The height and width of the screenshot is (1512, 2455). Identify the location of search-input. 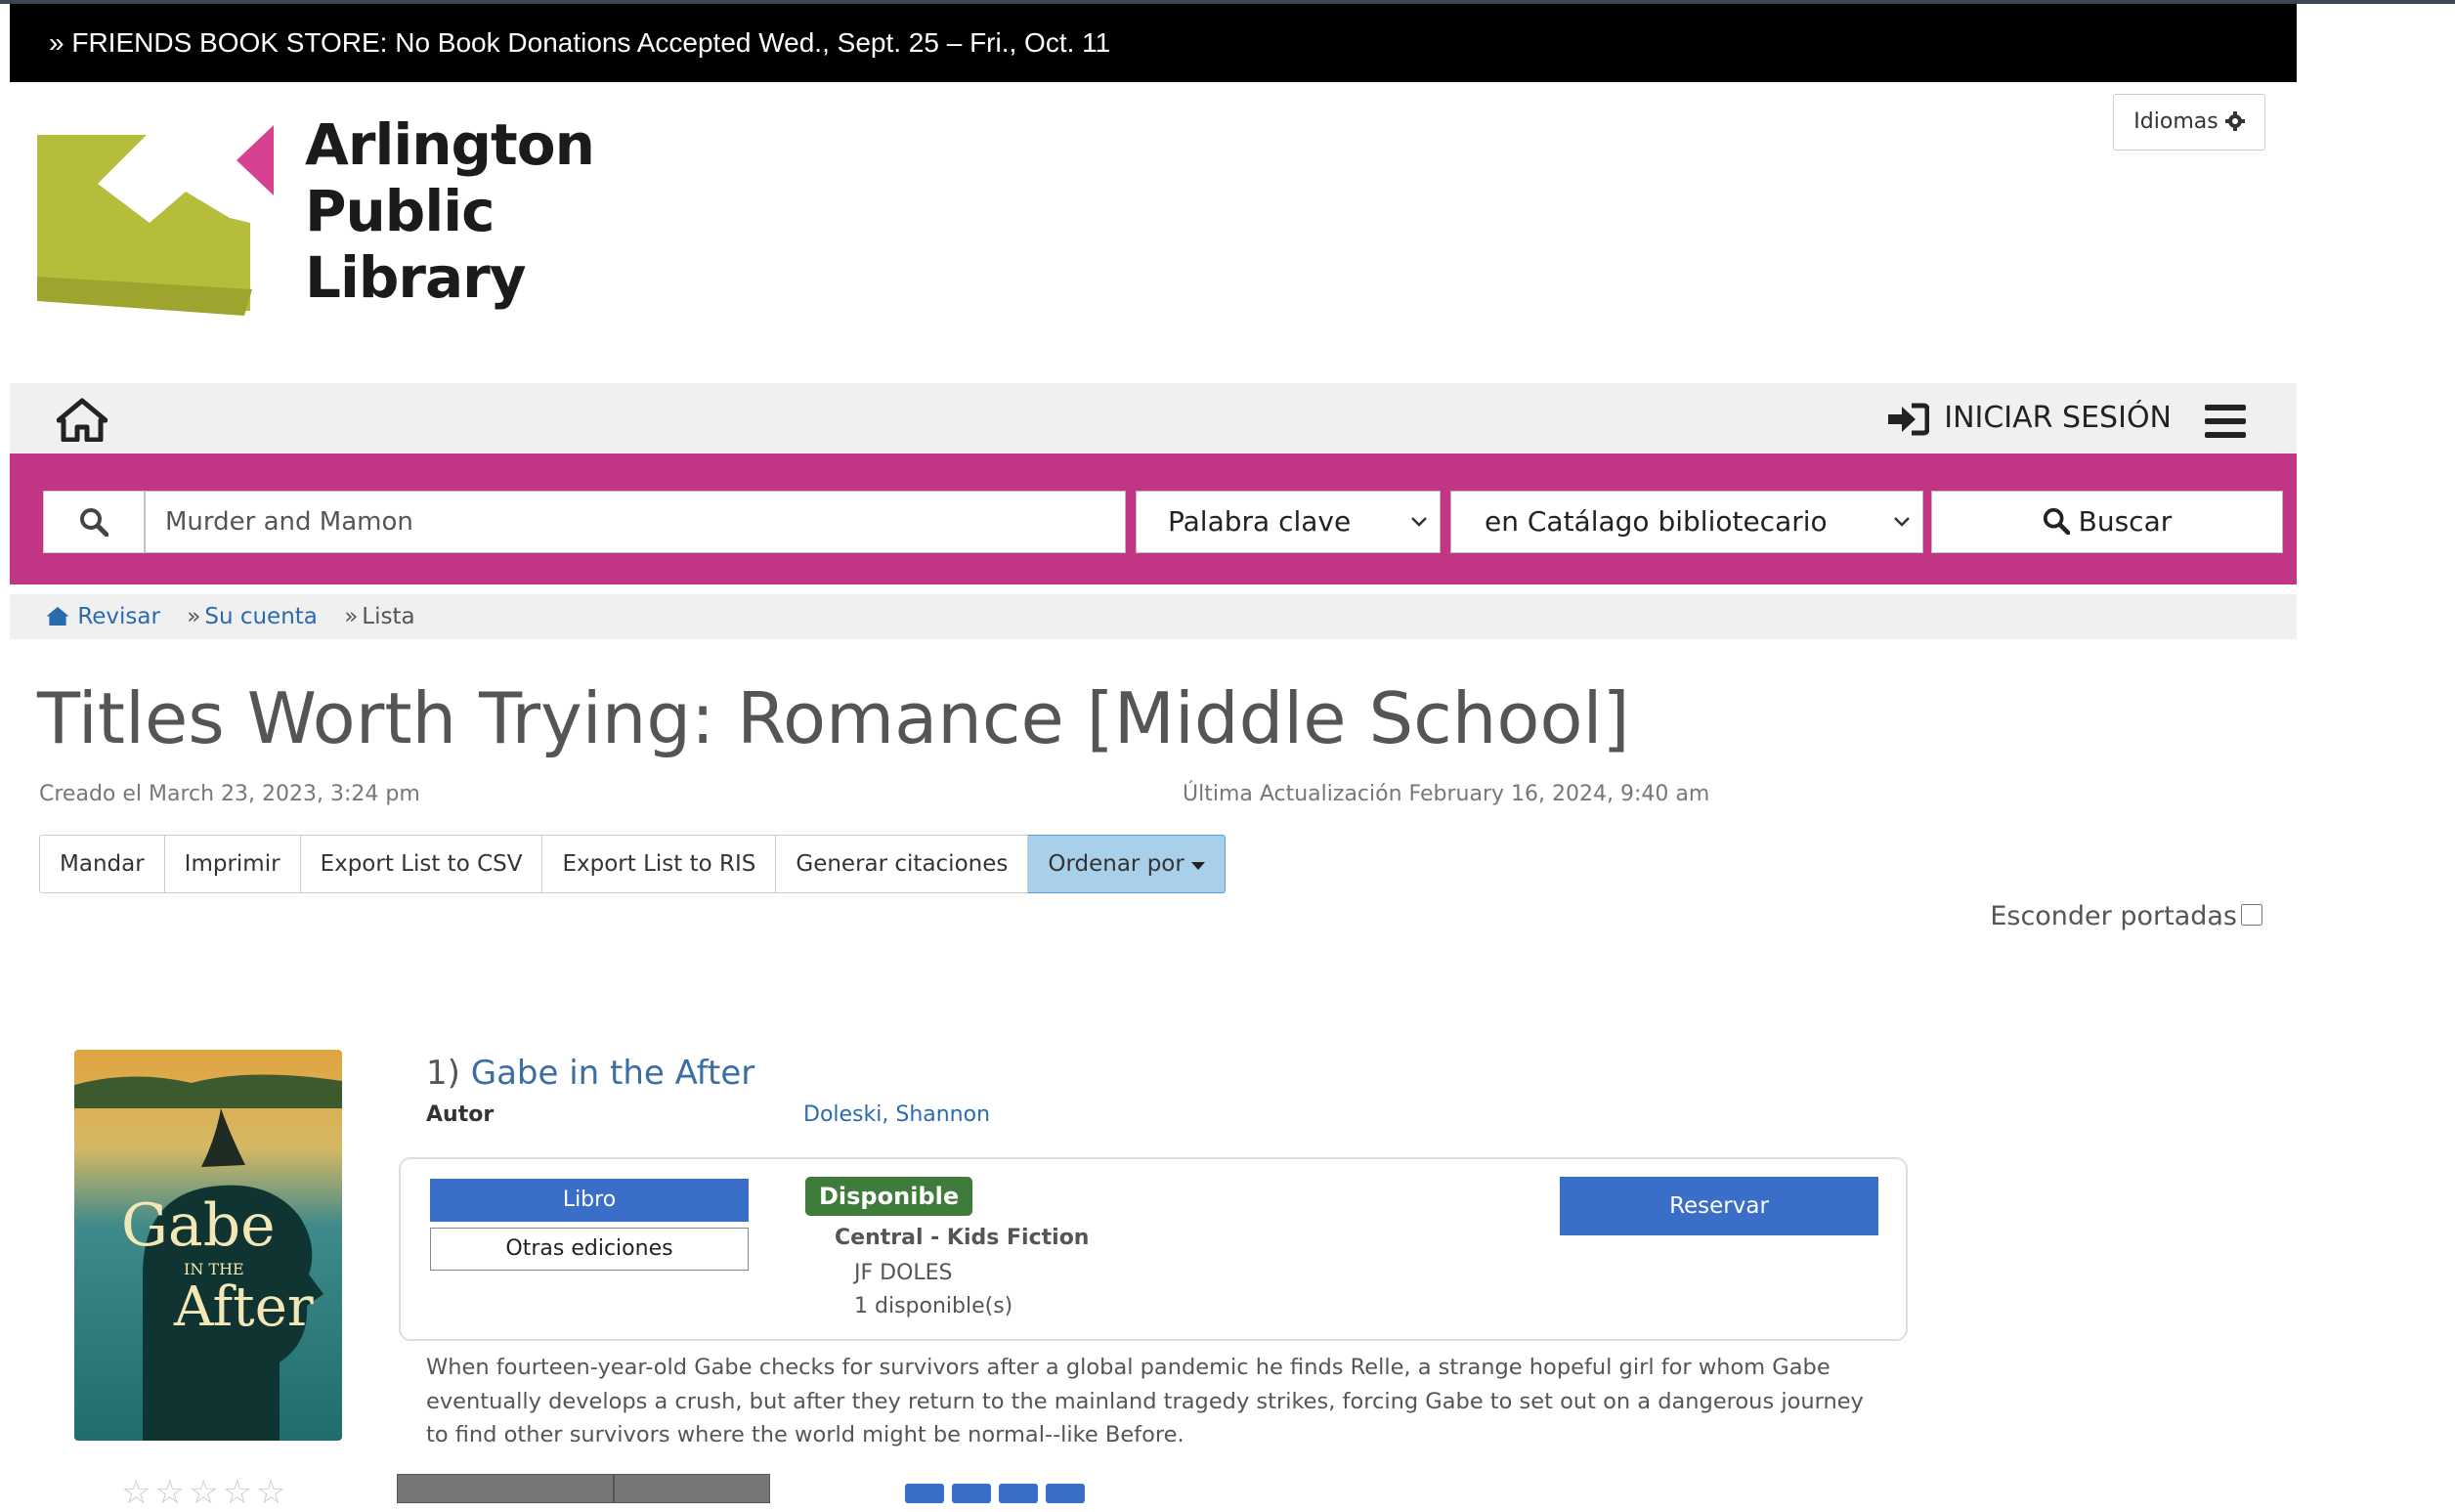
(636, 522).